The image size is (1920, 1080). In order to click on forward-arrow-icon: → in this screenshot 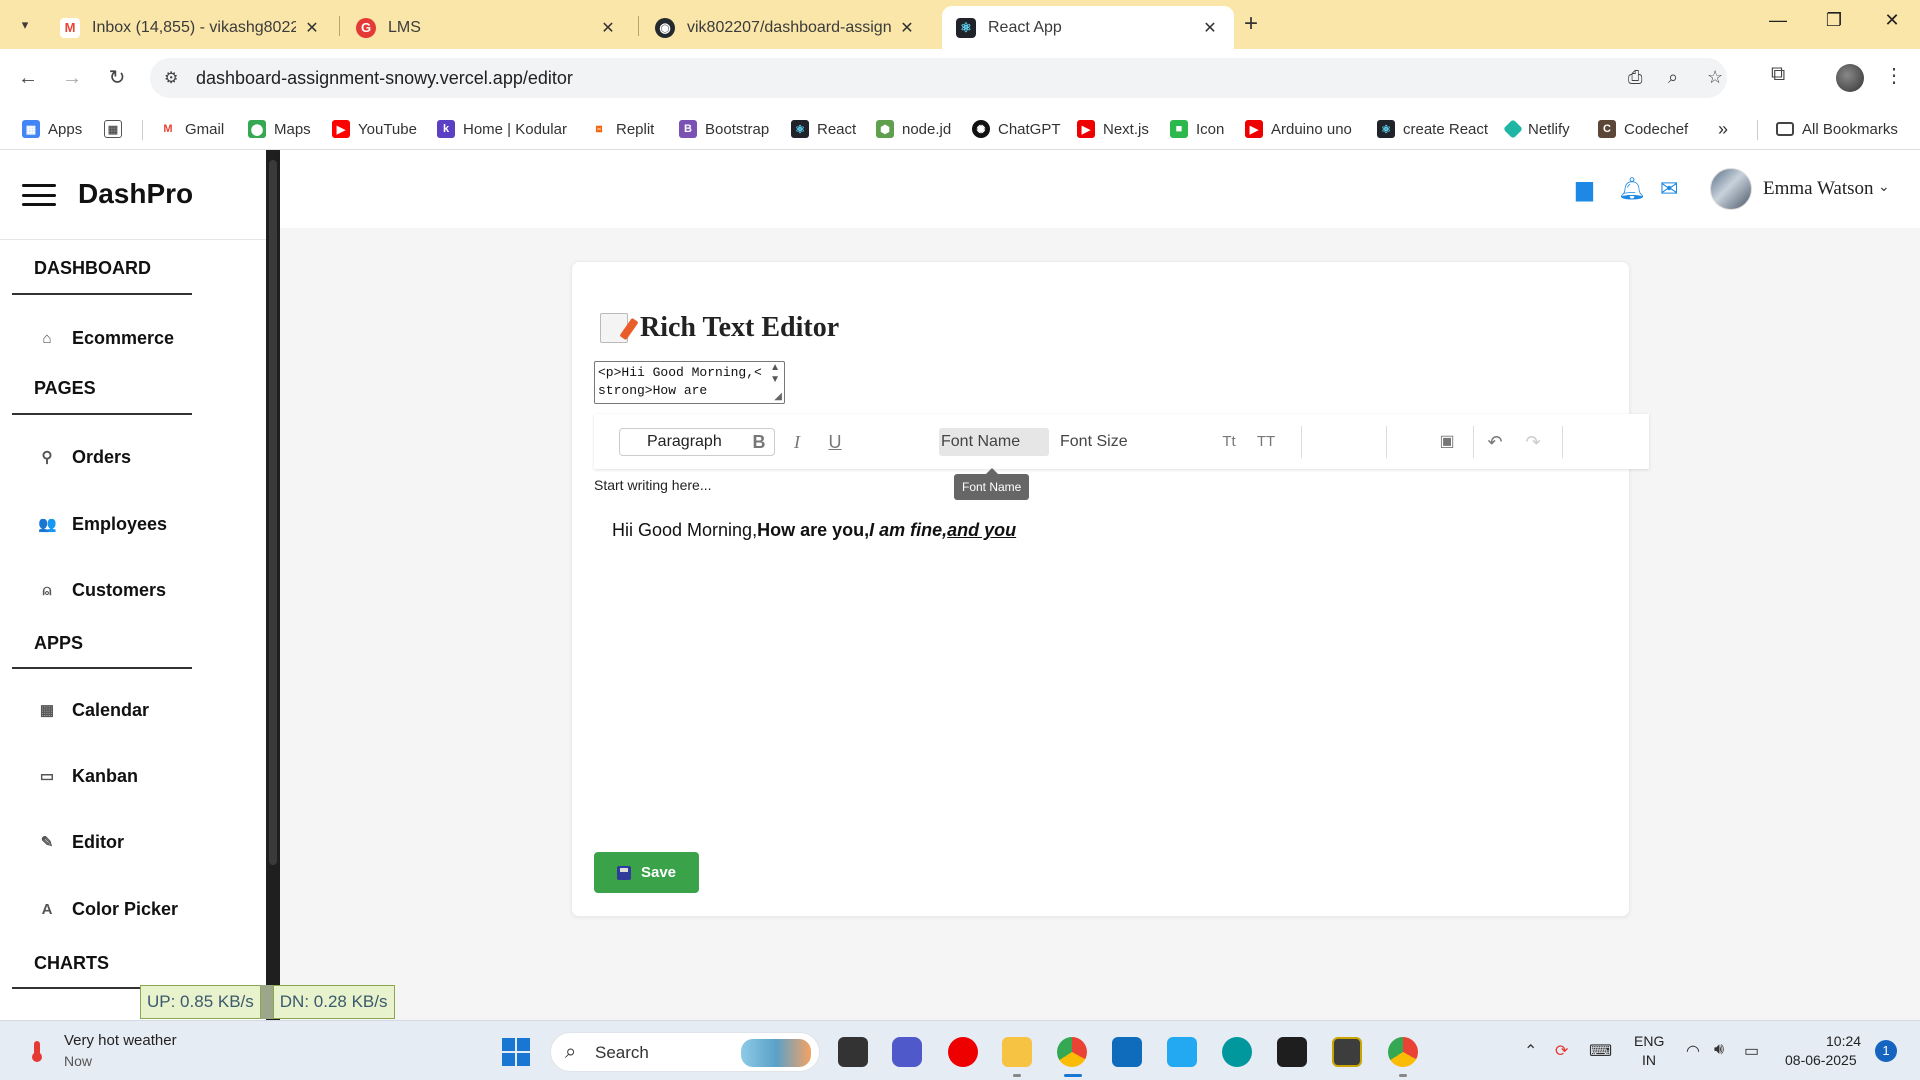, I will do `click(72, 78)`.